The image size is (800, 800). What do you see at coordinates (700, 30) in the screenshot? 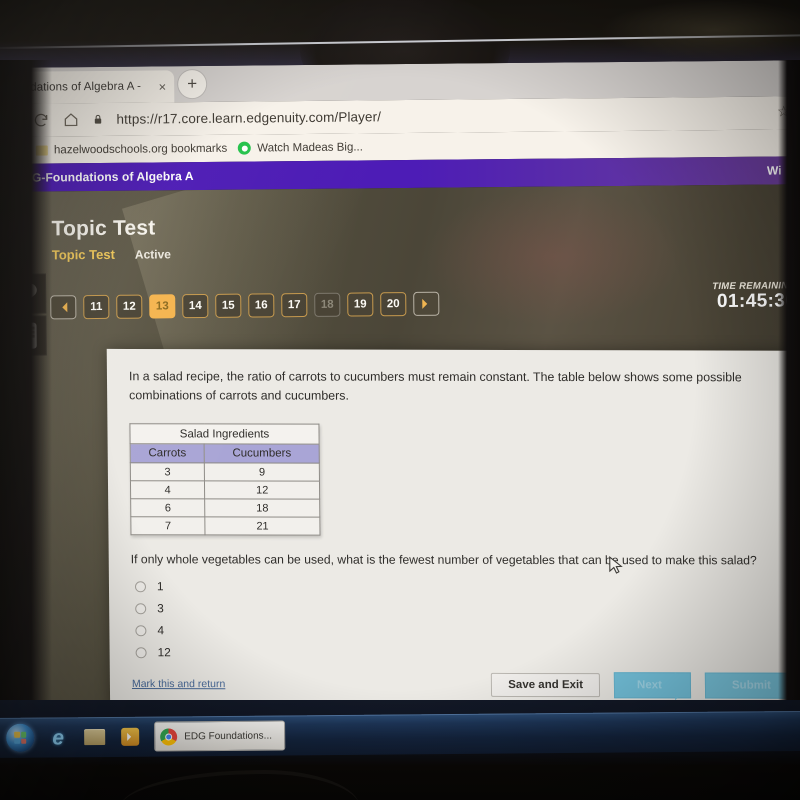
I see `screen-reflection-light` at bounding box center [700, 30].